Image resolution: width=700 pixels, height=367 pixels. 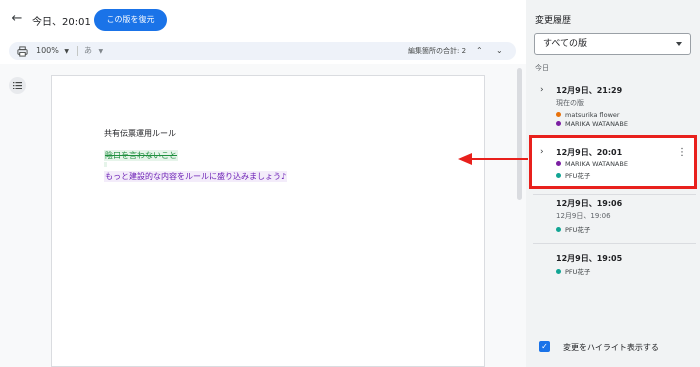 What do you see at coordinates (140, 133) in the screenshot?
I see `document-title: 共有伝票運用ルール` at bounding box center [140, 133].